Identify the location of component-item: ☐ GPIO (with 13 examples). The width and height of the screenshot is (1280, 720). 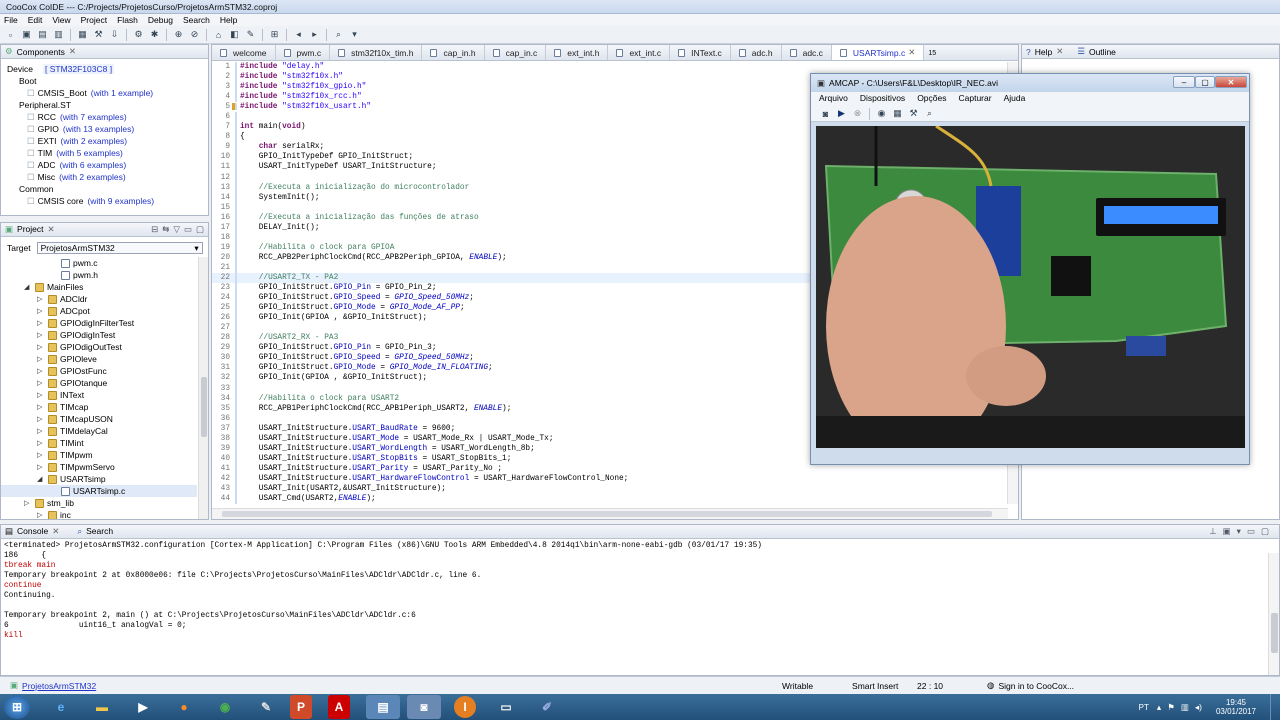
(104, 129).